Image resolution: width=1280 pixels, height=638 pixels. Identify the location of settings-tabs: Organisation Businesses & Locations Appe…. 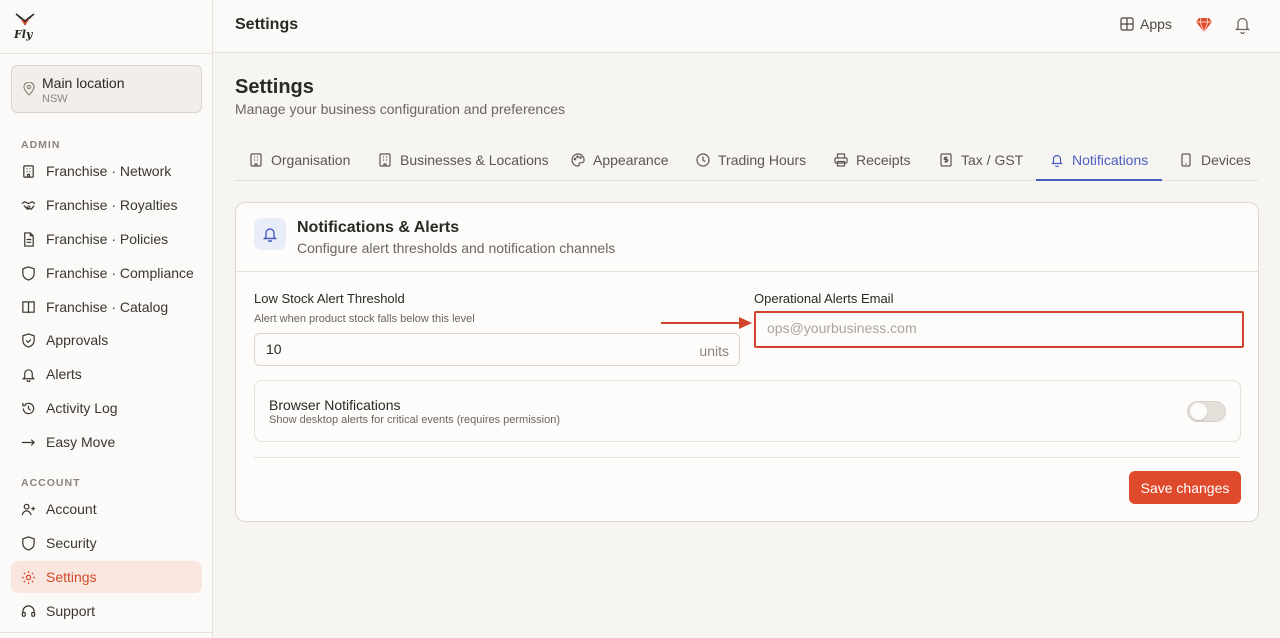
(746, 160).